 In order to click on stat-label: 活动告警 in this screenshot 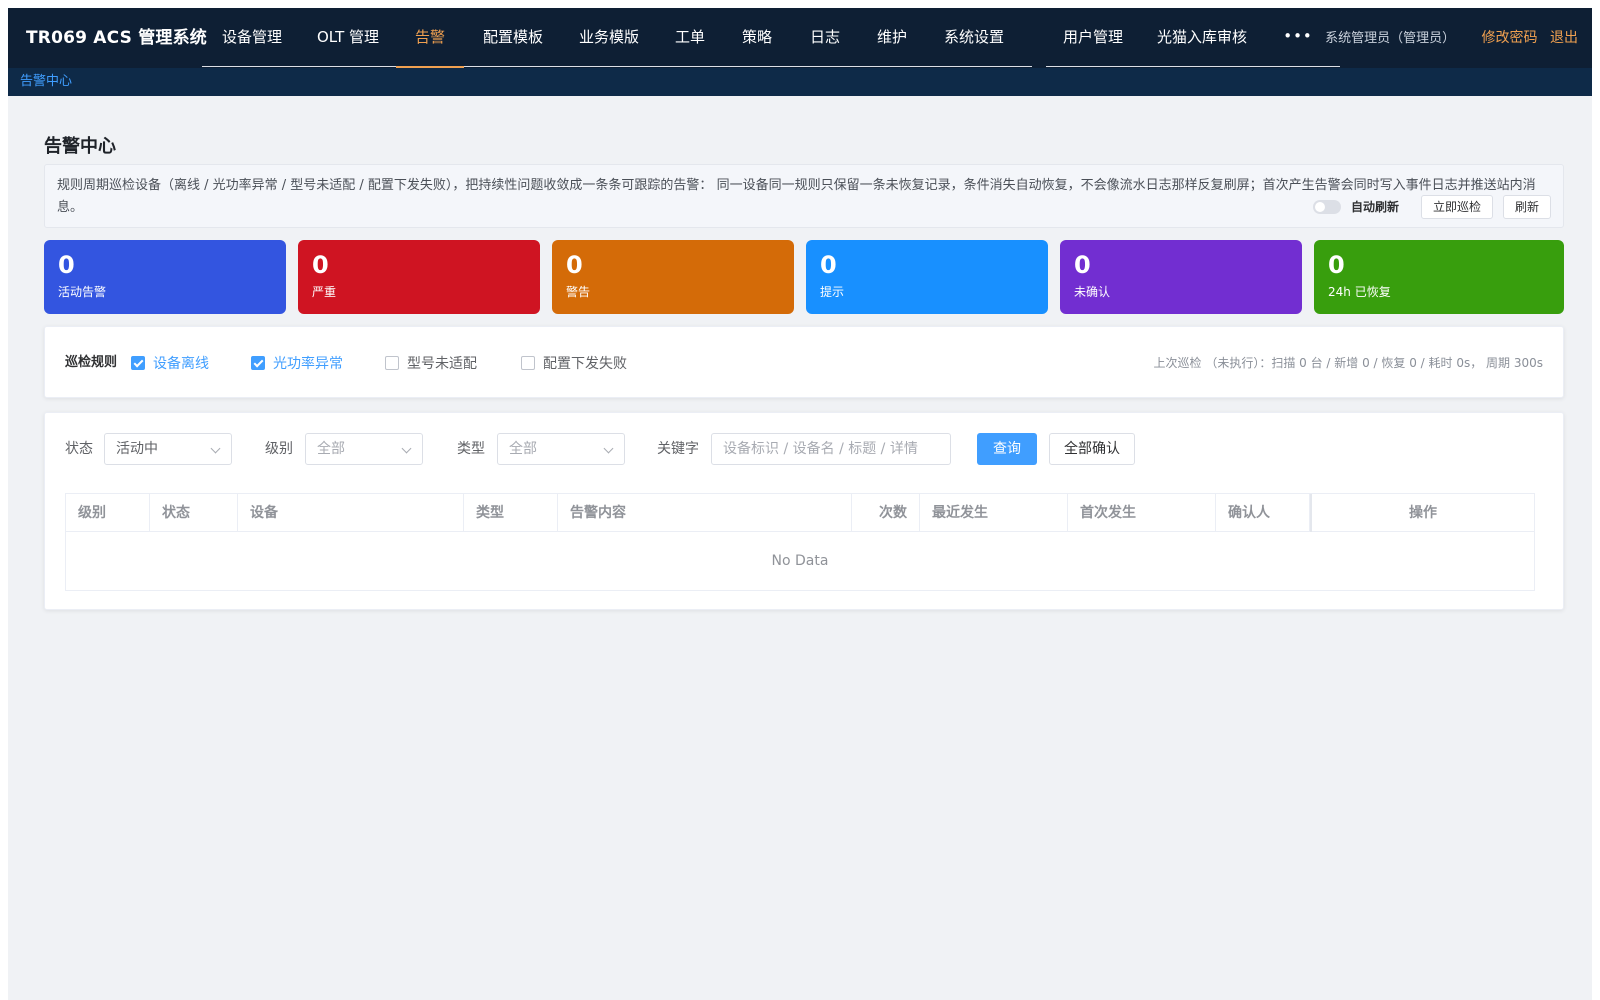, I will do `click(82, 292)`.